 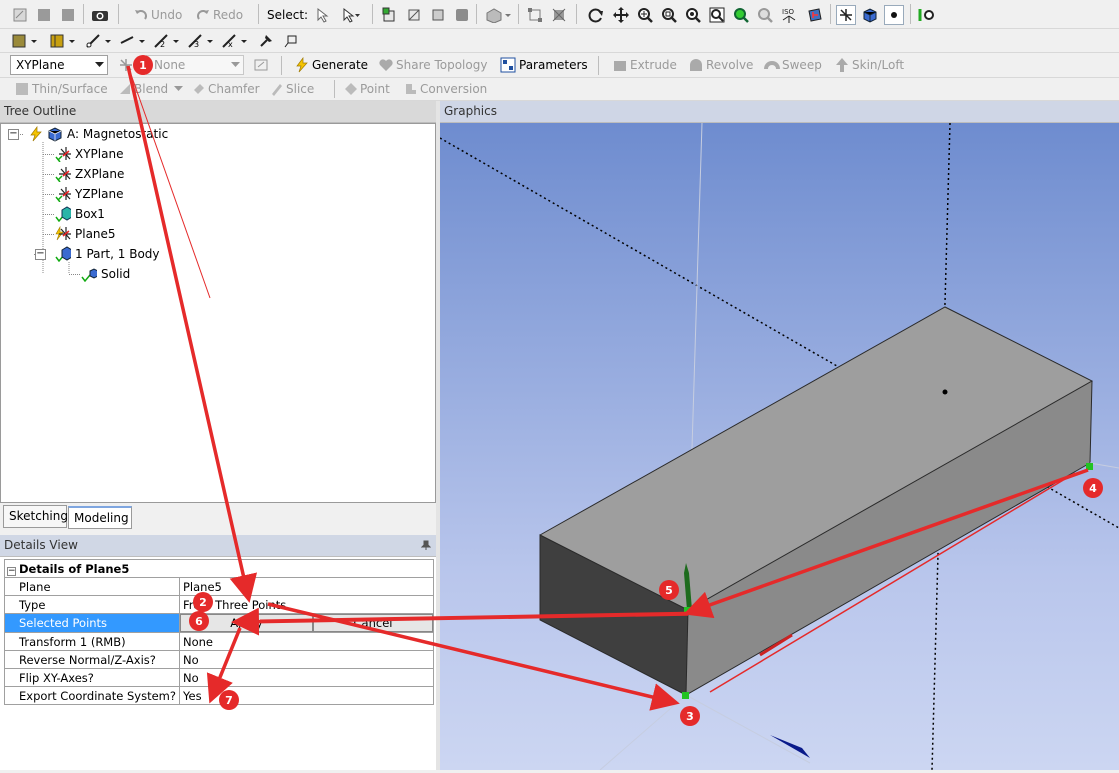 What do you see at coordinates (85, 234) in the screenshot?
I see `tree-item-plane5: Plane5` at bounding box center [85, 234].